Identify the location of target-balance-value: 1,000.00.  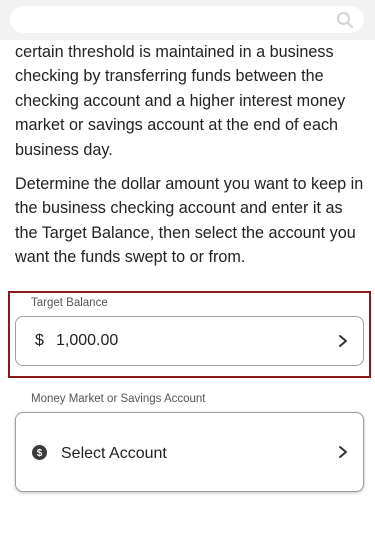
(87, 340).